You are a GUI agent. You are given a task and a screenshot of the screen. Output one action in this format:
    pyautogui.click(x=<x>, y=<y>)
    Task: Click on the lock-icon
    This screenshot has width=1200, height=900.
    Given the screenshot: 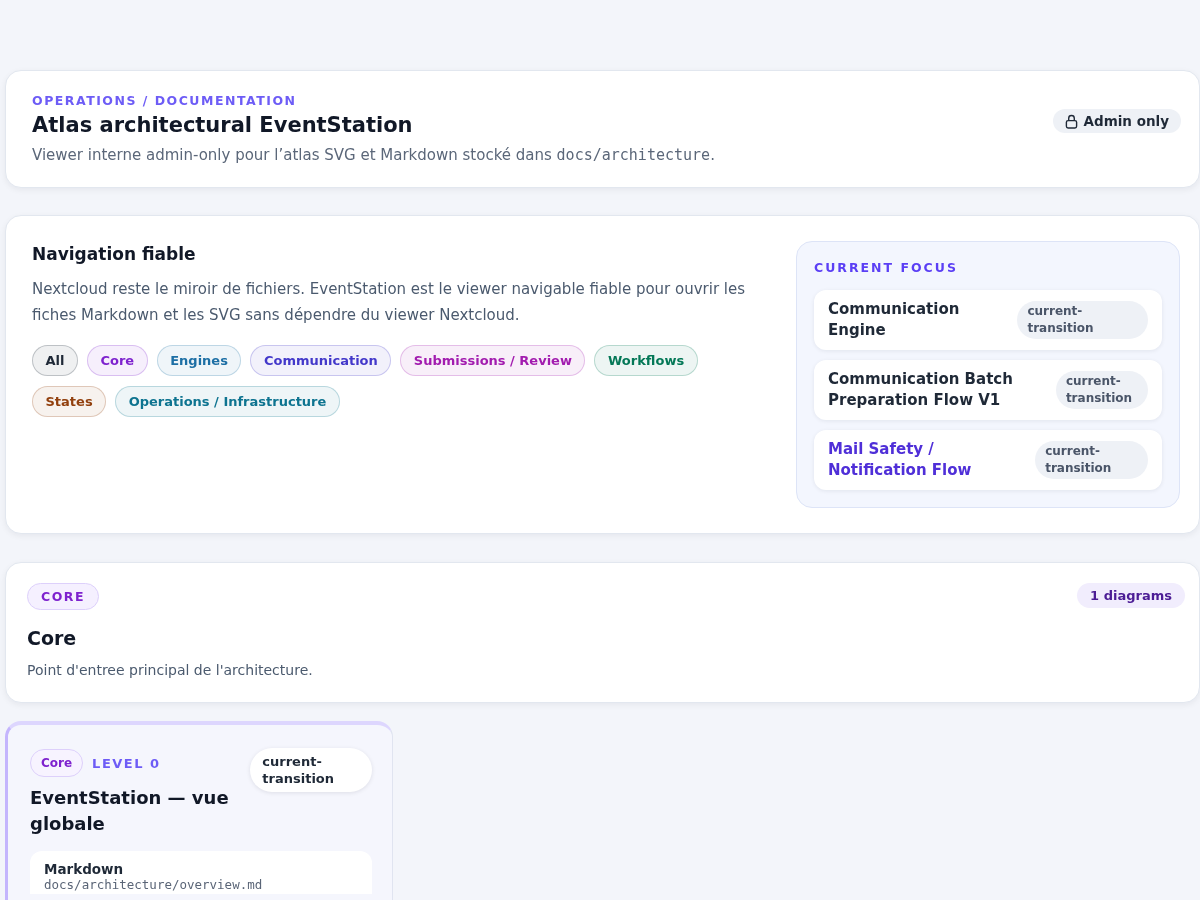 What is the action you would take?
    pyautogui.click(x=1071, y=121)
    